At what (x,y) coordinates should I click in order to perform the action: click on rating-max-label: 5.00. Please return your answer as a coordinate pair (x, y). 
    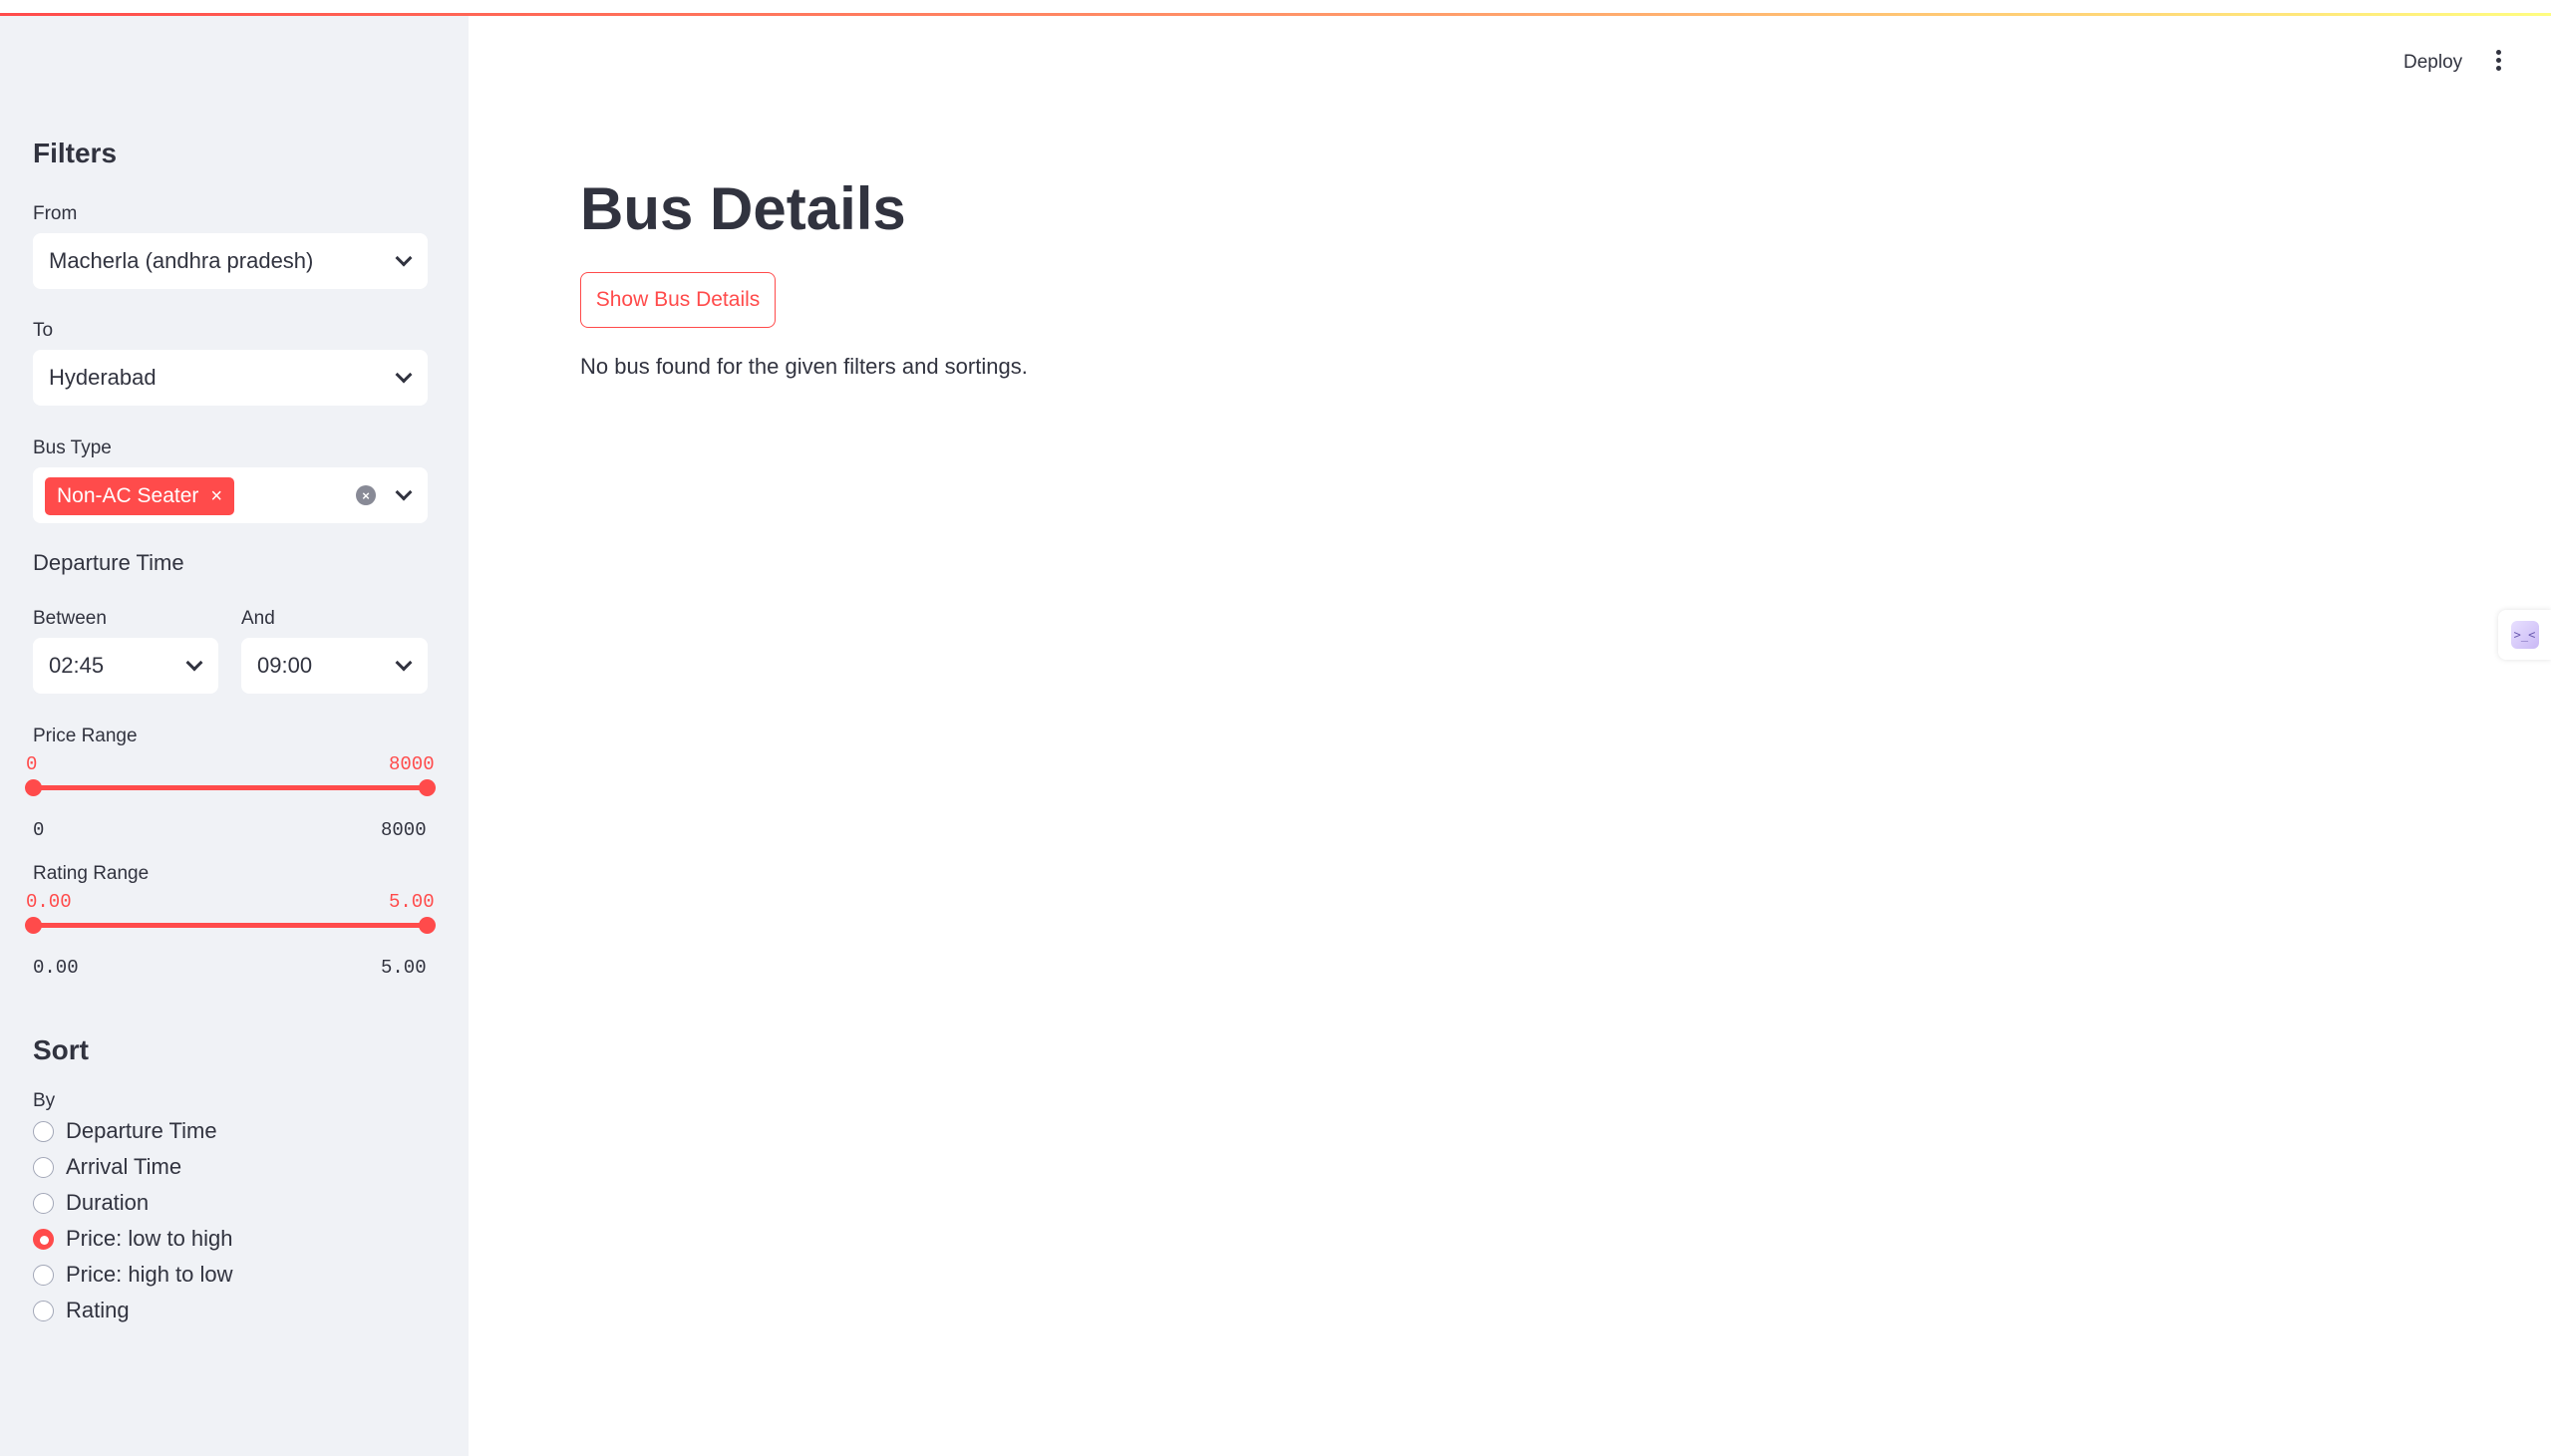
    Looking at the image, I should click on (404, 968).